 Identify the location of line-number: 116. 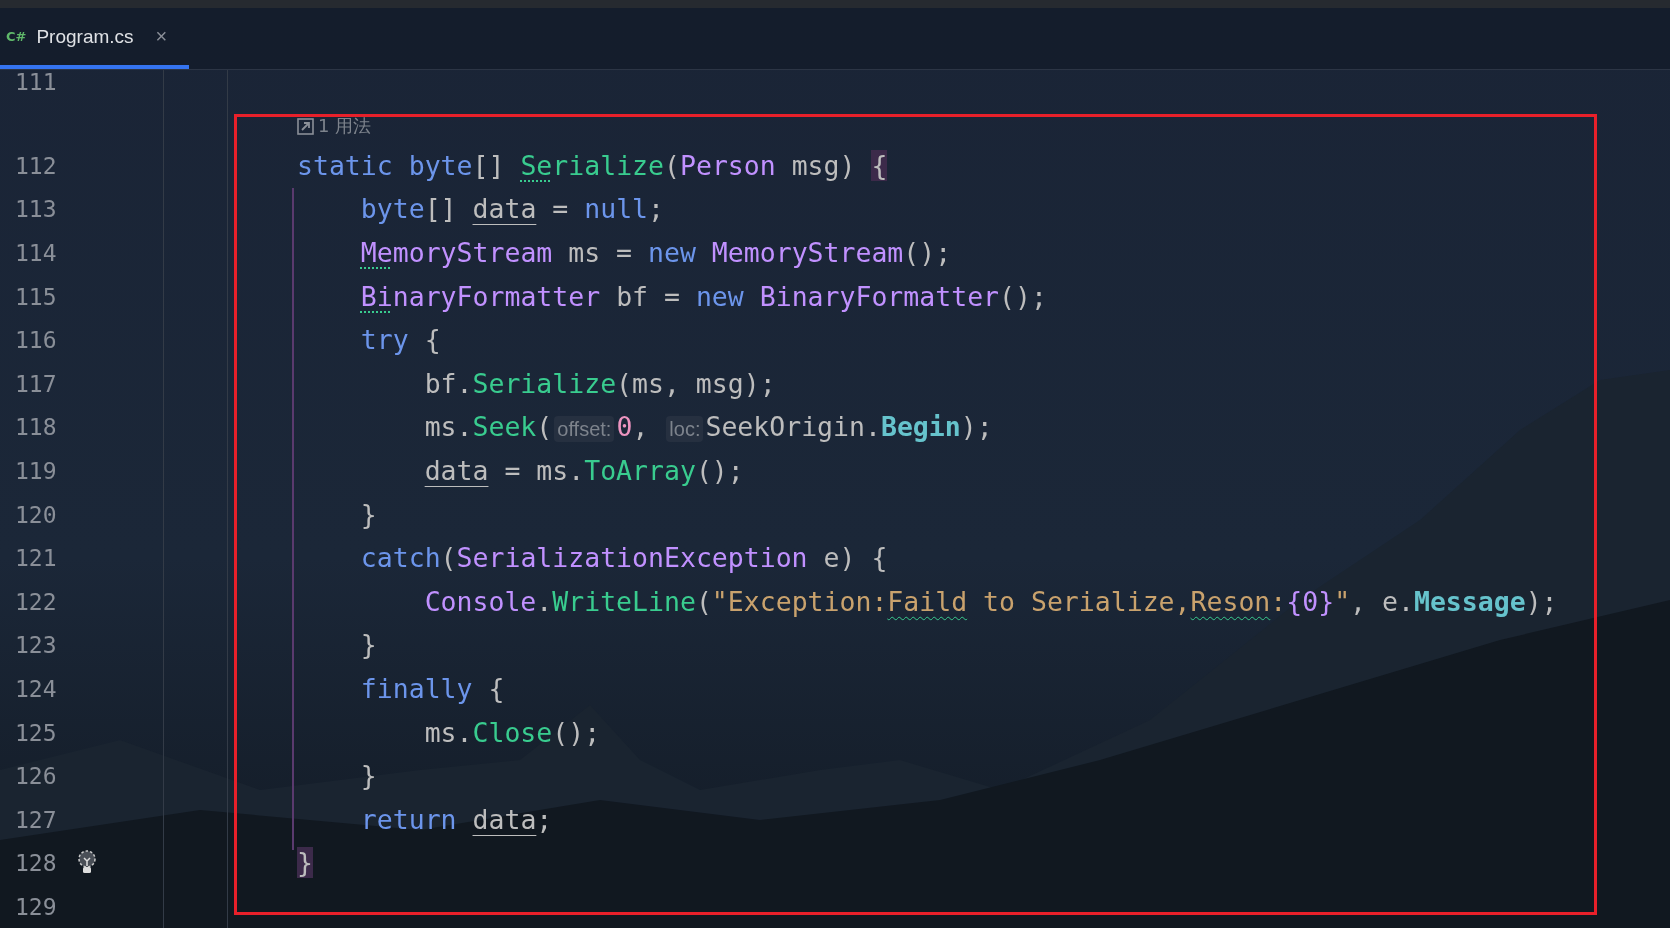
(36, 340).